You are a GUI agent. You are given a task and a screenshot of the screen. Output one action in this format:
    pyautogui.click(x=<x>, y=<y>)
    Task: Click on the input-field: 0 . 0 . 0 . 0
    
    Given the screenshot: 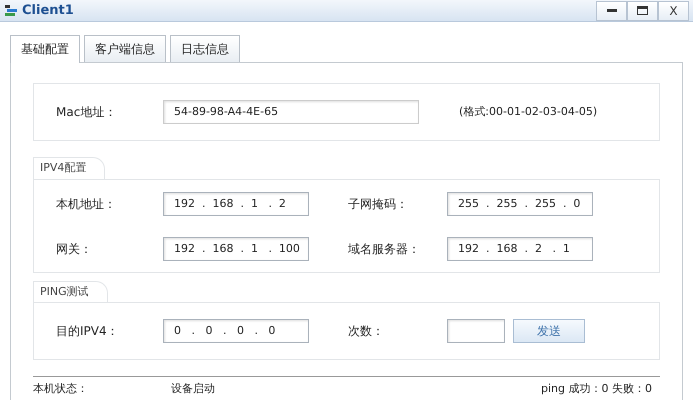 What is the action you would take?
    pyautogui.click(x=236, y=331)
    